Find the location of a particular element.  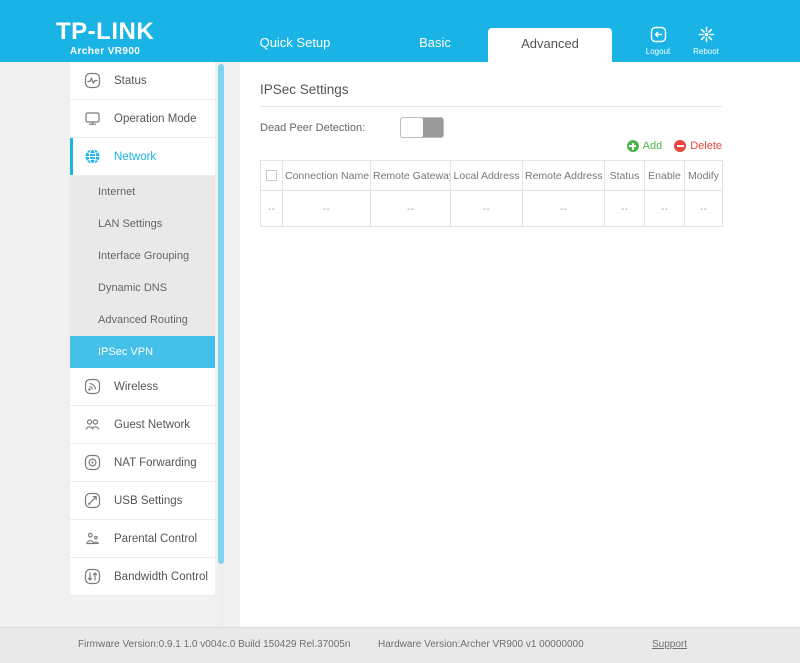

sidebar-item-status: Status is located at coordinates (142, 81).